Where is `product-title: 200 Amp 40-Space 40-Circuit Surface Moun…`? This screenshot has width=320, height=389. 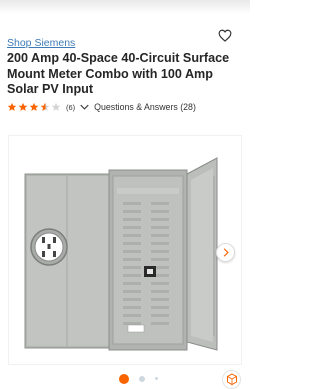 product-title: 200 Amp 40-Space 40-Circuit Surface Moun… is located at coordinates (118, 73).